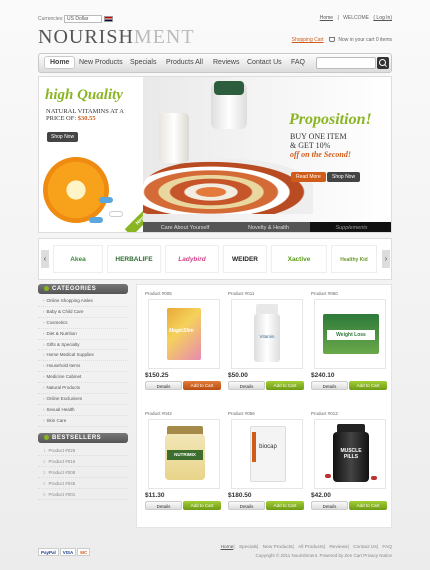 Image resolution: width=430 pixels, height=570 pixels. I want to click on shopping-cart-link: Shopping Cart, so click(308, 40).